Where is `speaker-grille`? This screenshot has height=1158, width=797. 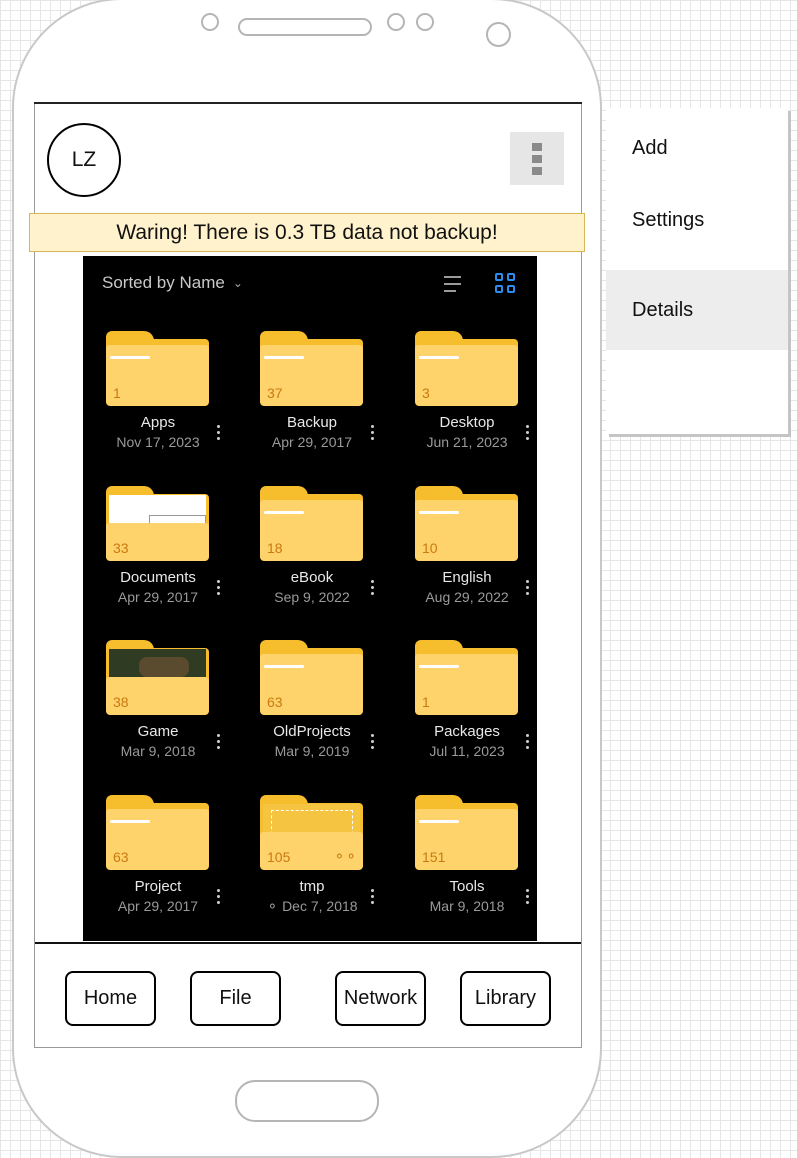 speaker-grille is located at coordinates (305, 27).